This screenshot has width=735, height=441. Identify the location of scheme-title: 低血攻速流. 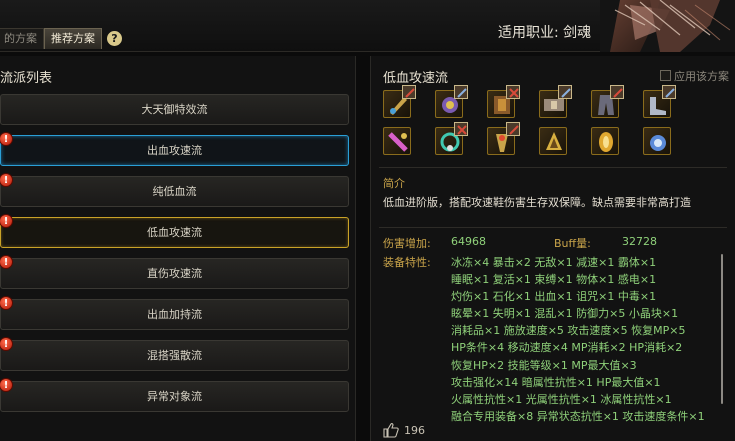
(416, 78).